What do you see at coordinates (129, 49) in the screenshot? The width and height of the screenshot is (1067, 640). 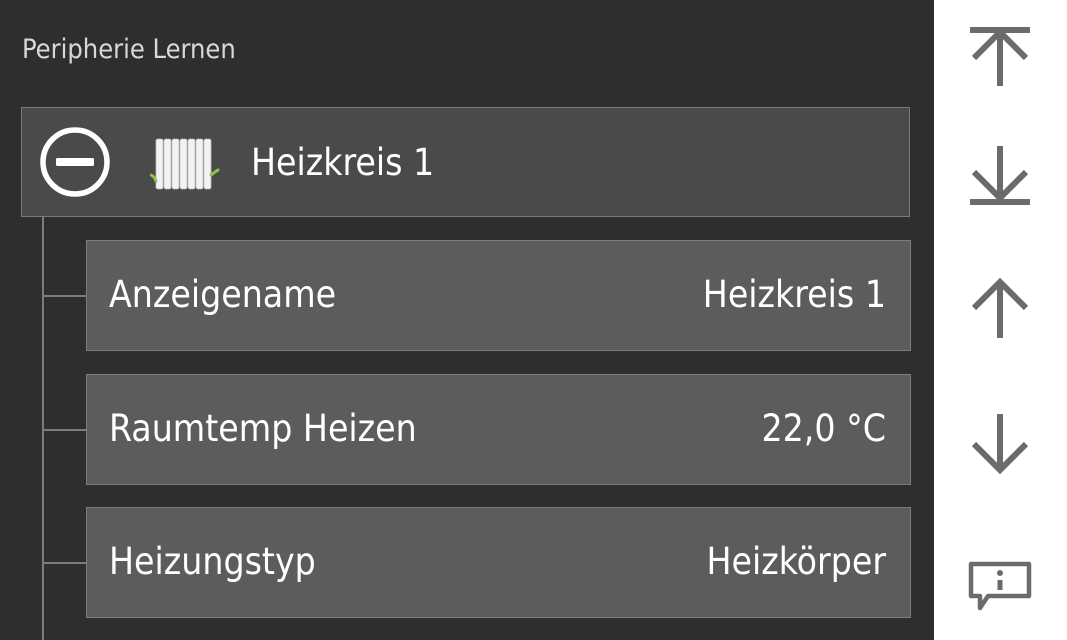 I see `page-title: Peripherie Lernen` at bounding box center [129, 49].